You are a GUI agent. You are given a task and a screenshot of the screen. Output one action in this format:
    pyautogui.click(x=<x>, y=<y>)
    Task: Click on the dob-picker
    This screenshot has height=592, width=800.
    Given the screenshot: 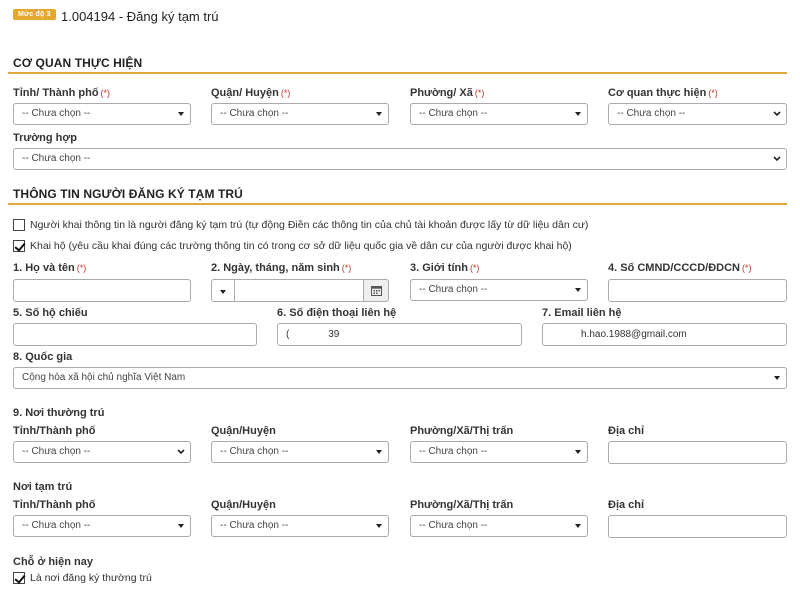 What is the action you would take?
    pyautogui.click(x=300, y=290)
    